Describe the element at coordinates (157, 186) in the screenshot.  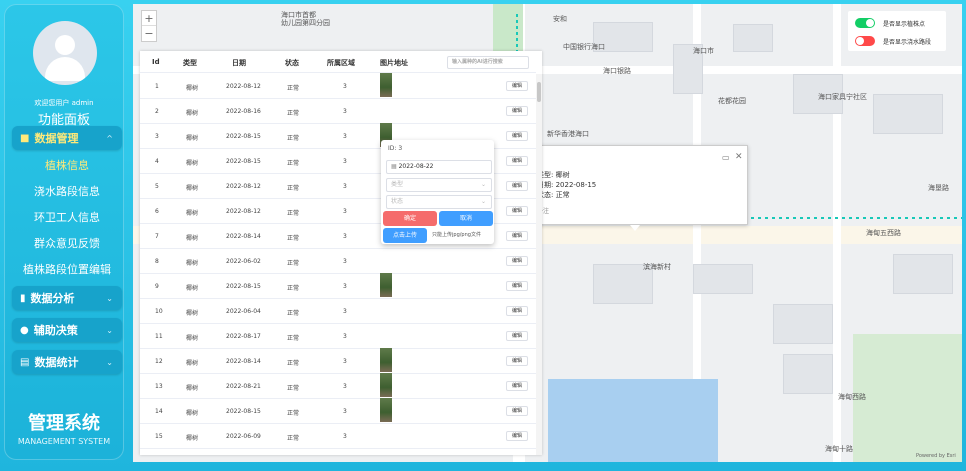
I see `cell-id: 5` at that location.